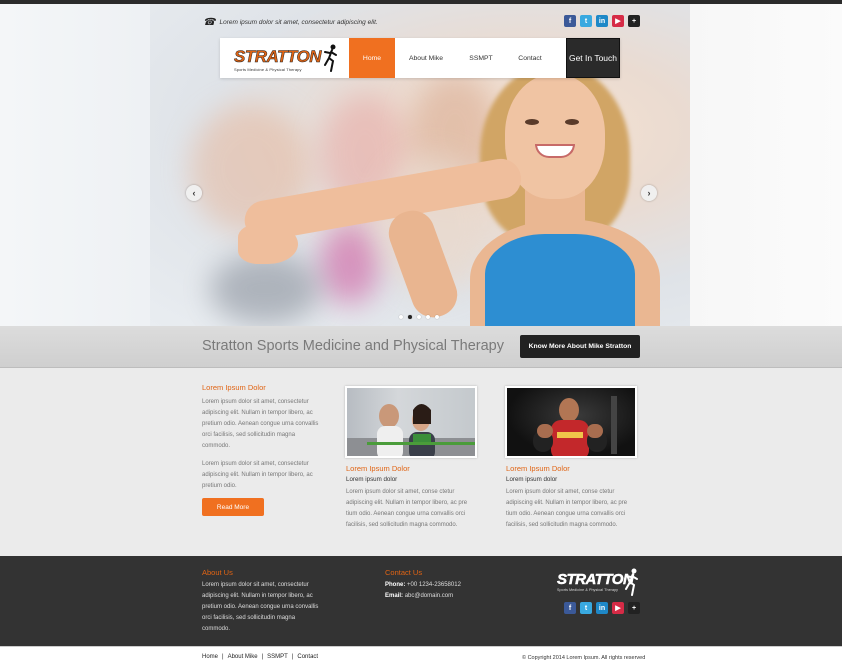 The image size is (842, 669). What do you see at coordinates (631, 582) in the screenshot?
I see `footer-runner-icon` at bounding box center [631, 582].